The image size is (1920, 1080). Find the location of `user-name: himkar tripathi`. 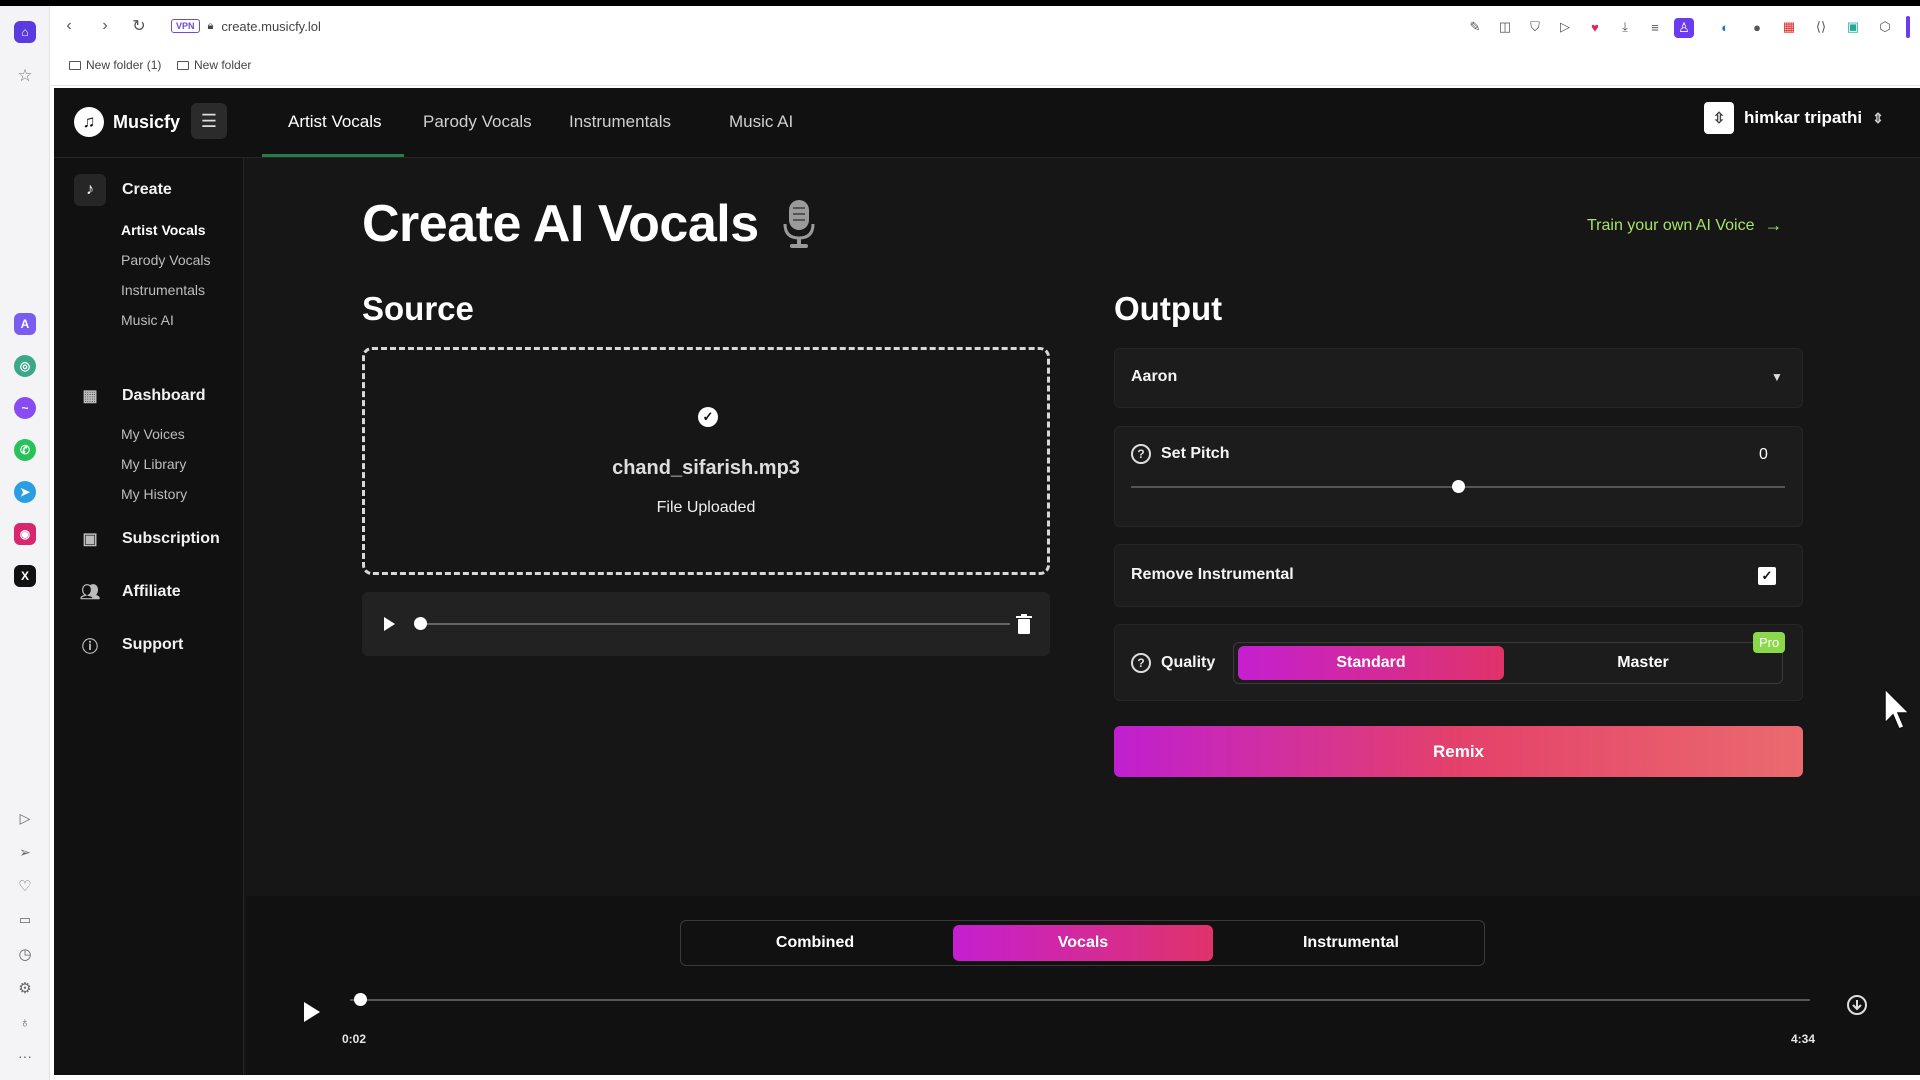

user-name: himkar tripathi is located at coordinates (1803, 117).